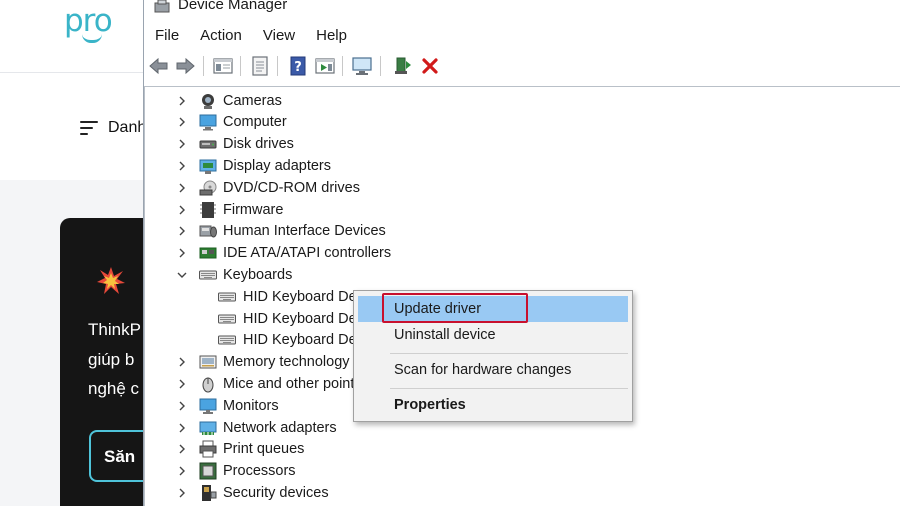  What do you see at coordinates (430, 405) in the screenshot?
I see `properties-label: Properties` at bounding box center [430, 405].